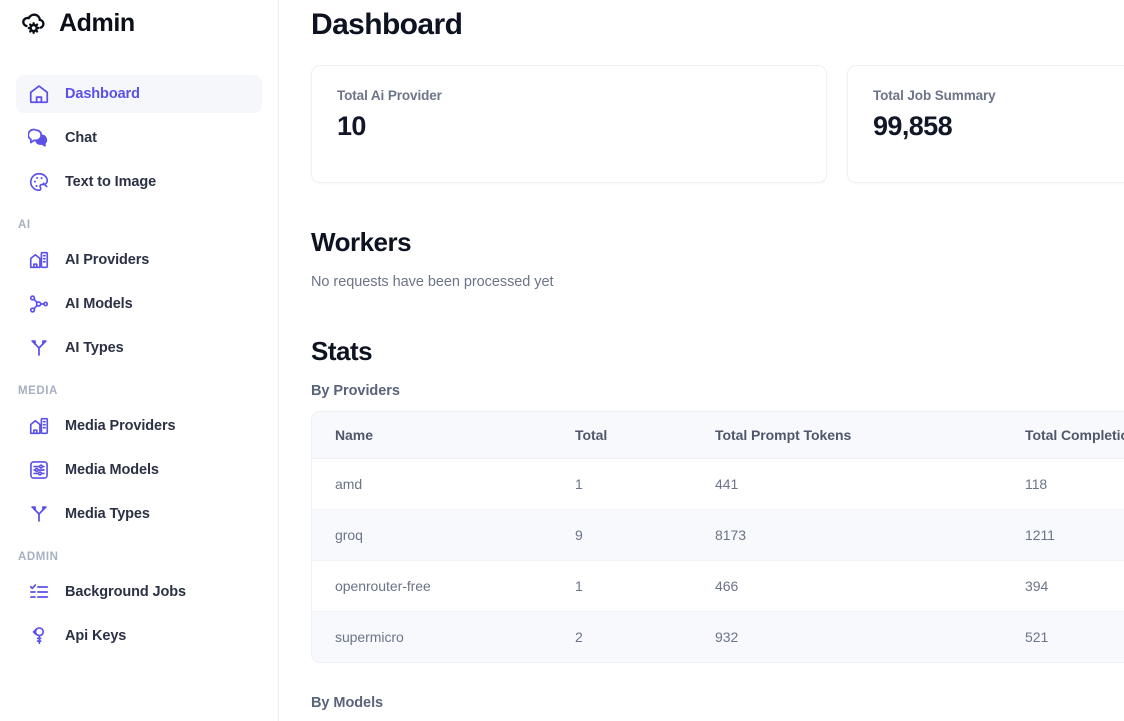 The height and width of the screenshot is (721, 1124). Describe the element at coordinates (94, 348) in the screenshot. I see `sidebar-item-label: AI Types` at that location.